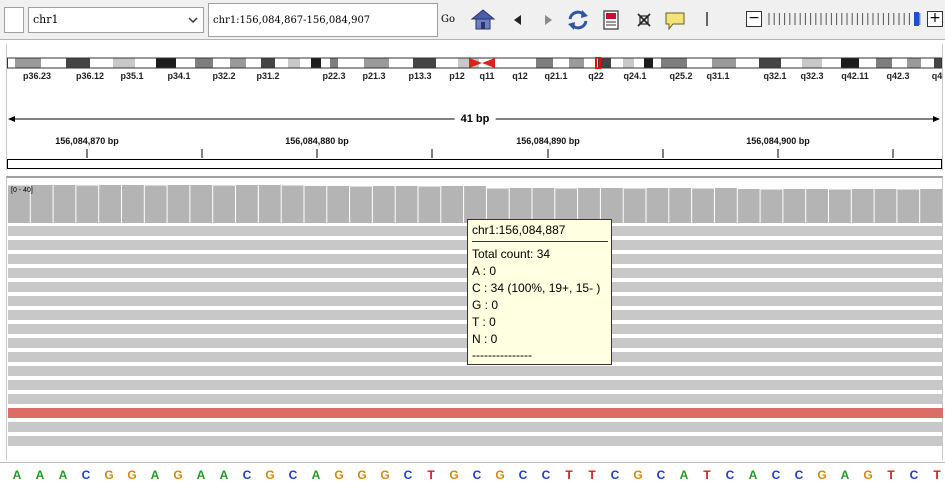 The image size is (945, 482). What do you see at coordinates (611, 20) in the screenshot?
I see `region-navigator-icon` at bounding box center [611, 20].